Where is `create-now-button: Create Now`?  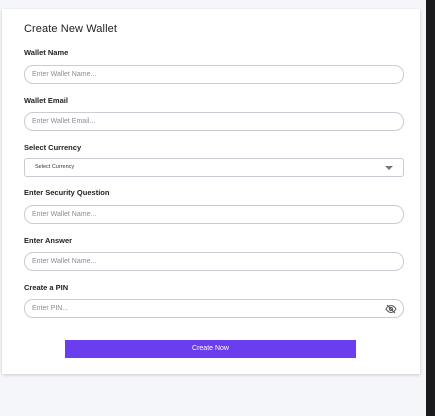 create-now-button: Create Now is located at coordinates (210, 349).